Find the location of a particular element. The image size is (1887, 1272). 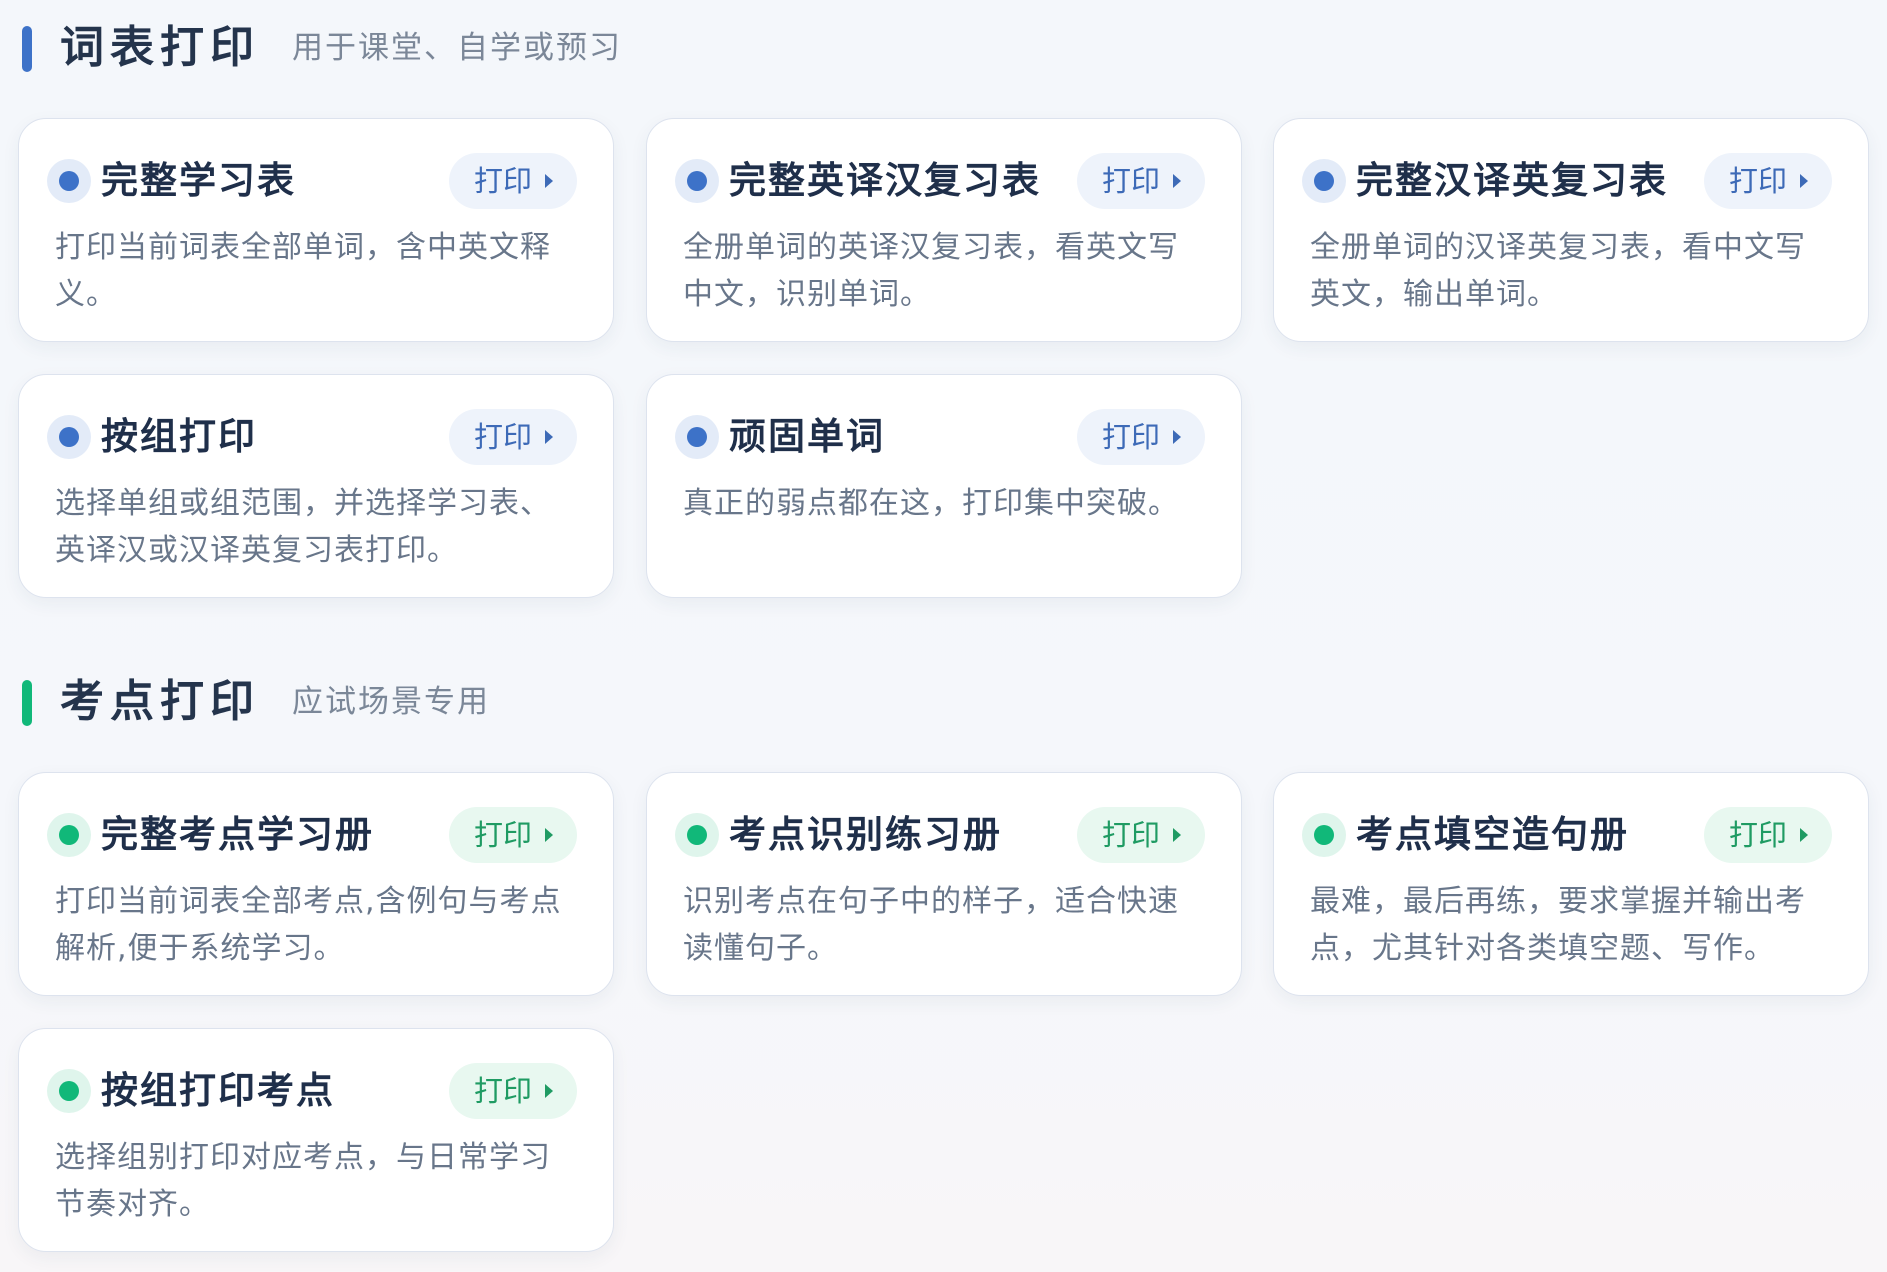

section-header: 考点打印 应试场景专用 is located at coordinates (943, 704).